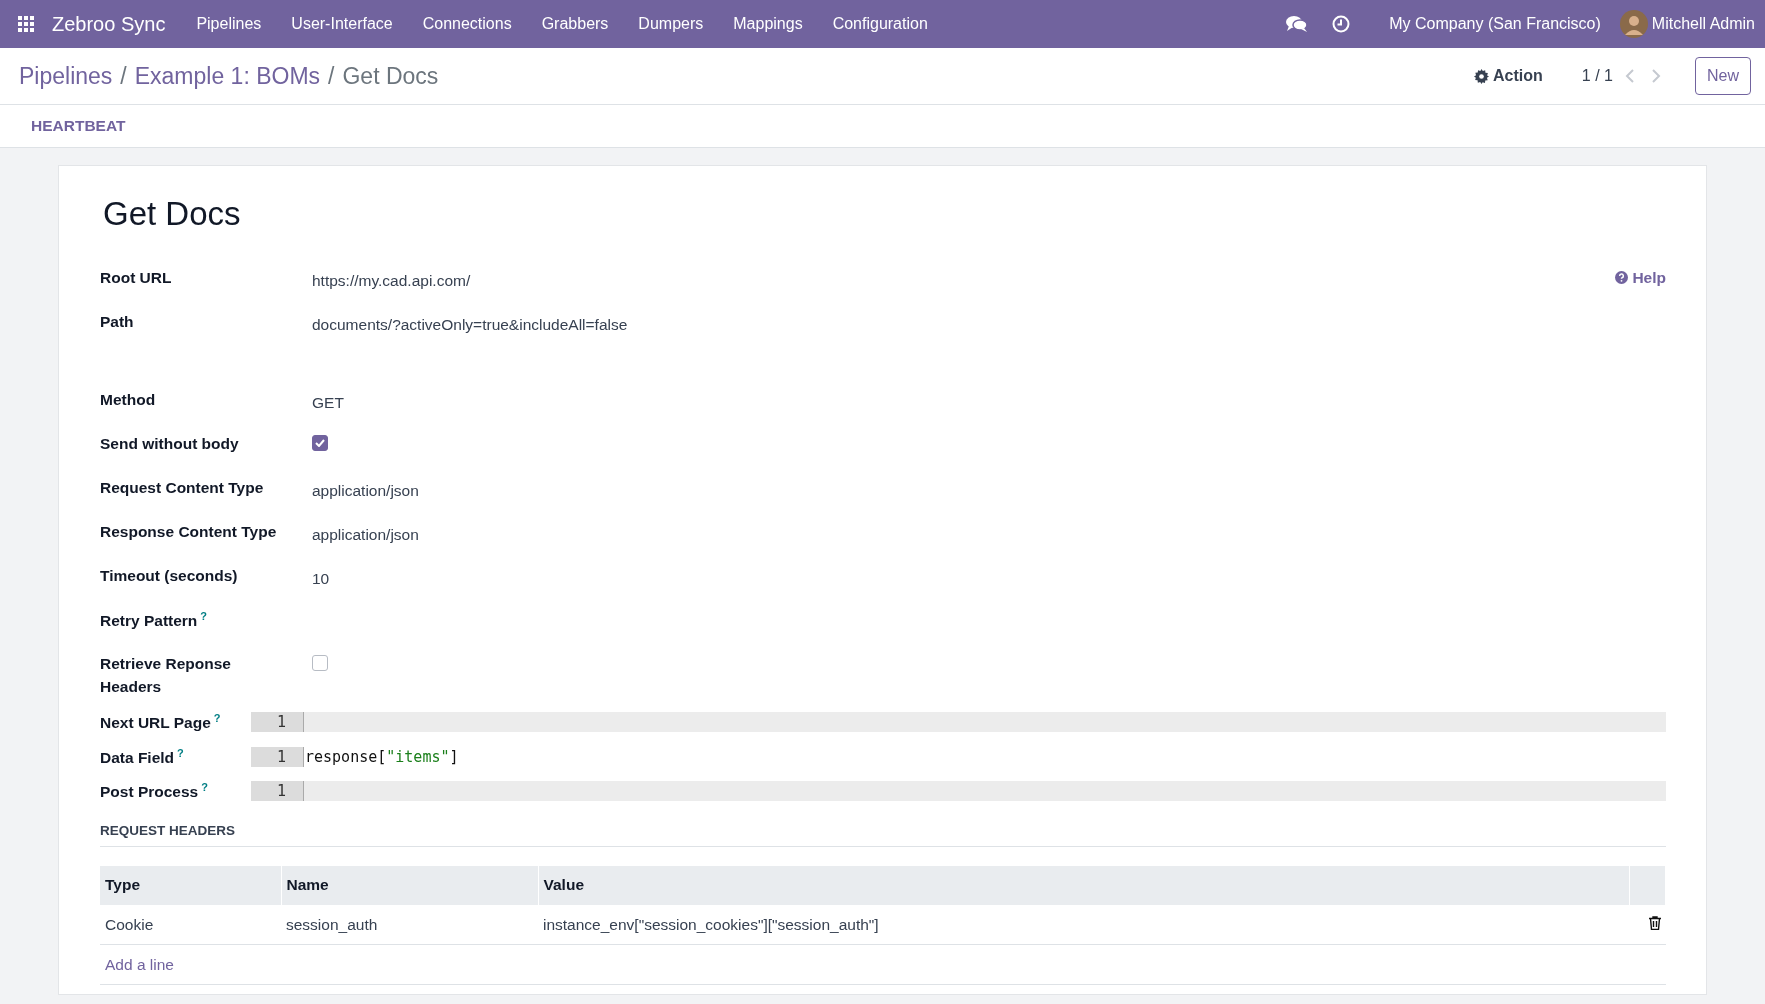 Image resolution: width=1765 pixels, height=1004 pixels. Describe the element at coordinates (883, 834) in the screenshot. I see `section-title: REQUEST HEADERS` at that location.